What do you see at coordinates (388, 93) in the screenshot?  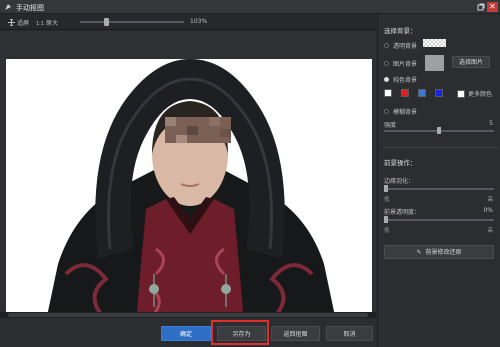 I see `color-swatch-white` at bounding box center [388, 93].